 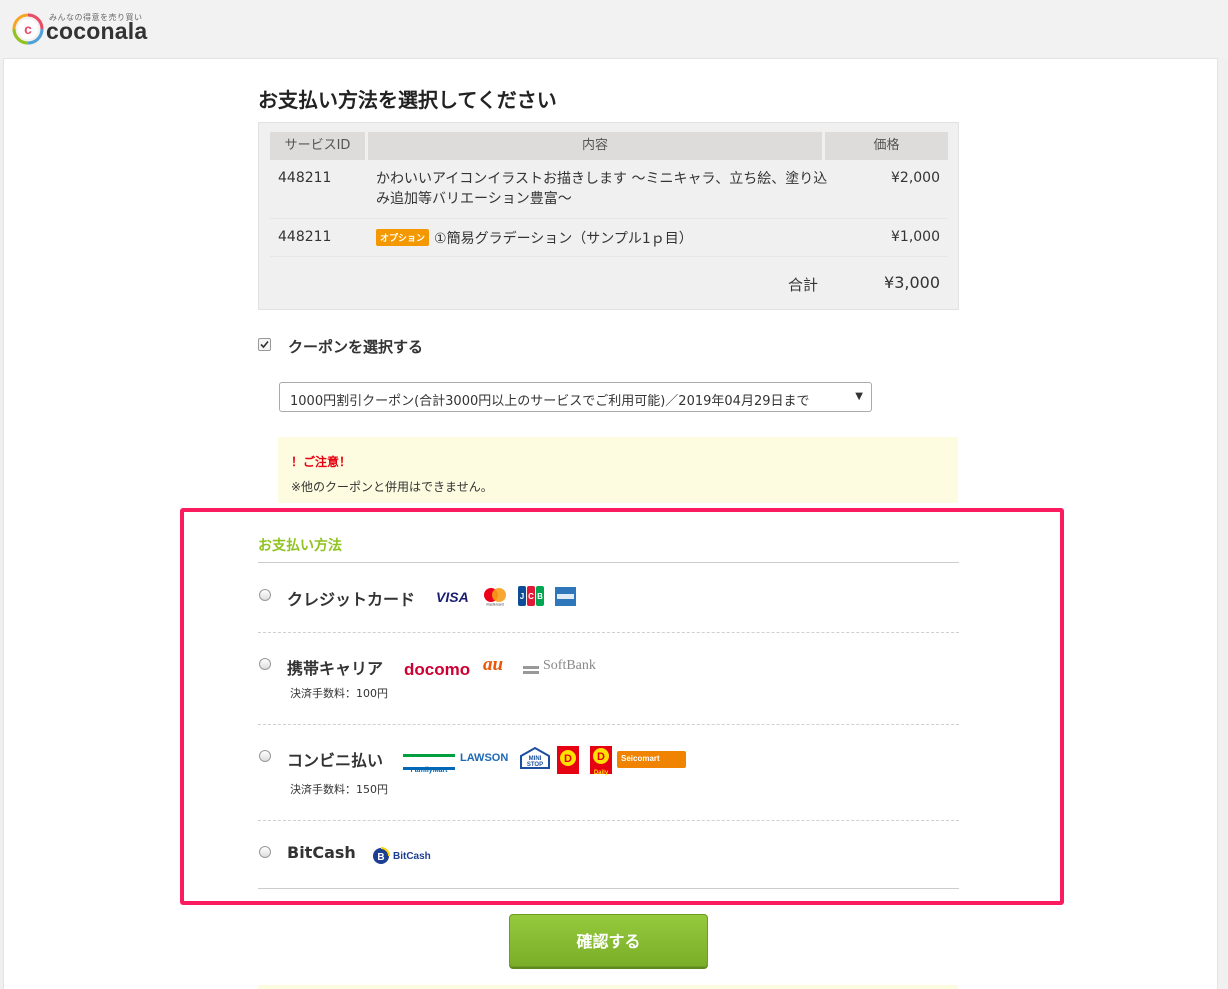 I want to click on daily-yamazaki-logo-icon: D Daily, so click(x=601, y=761).